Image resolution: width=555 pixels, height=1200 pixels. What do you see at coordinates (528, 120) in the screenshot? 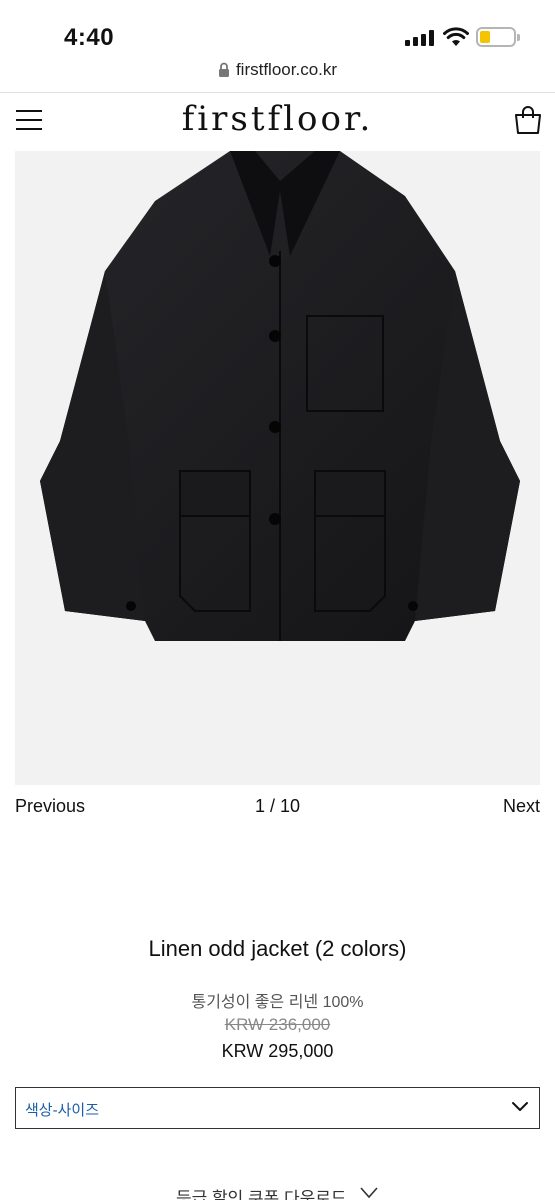
I see `shopping-bag-icon` at bounding box center [528, 120].